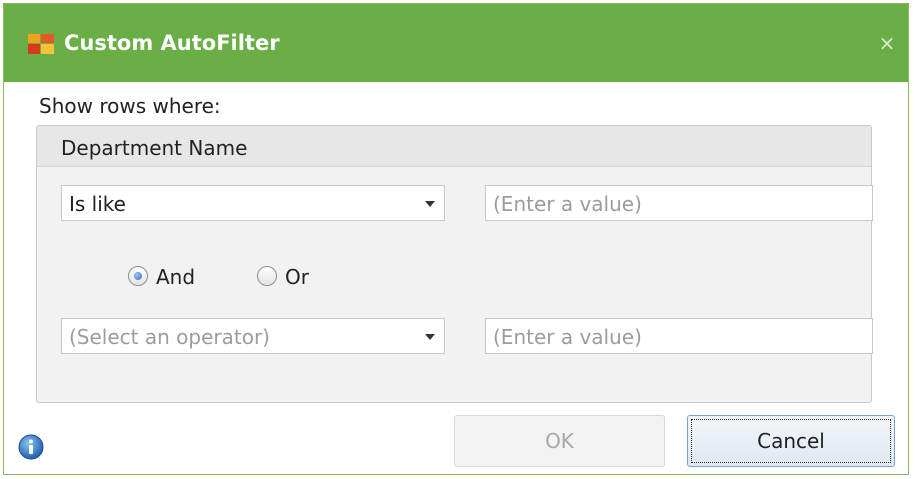 The height and width of the screenshot is (479, 915). What do you see at coordinates (567, 204) in the screenshot?
I see `value-input-1-placeholder: (Enter a value)` at bounding box center [567, 204].